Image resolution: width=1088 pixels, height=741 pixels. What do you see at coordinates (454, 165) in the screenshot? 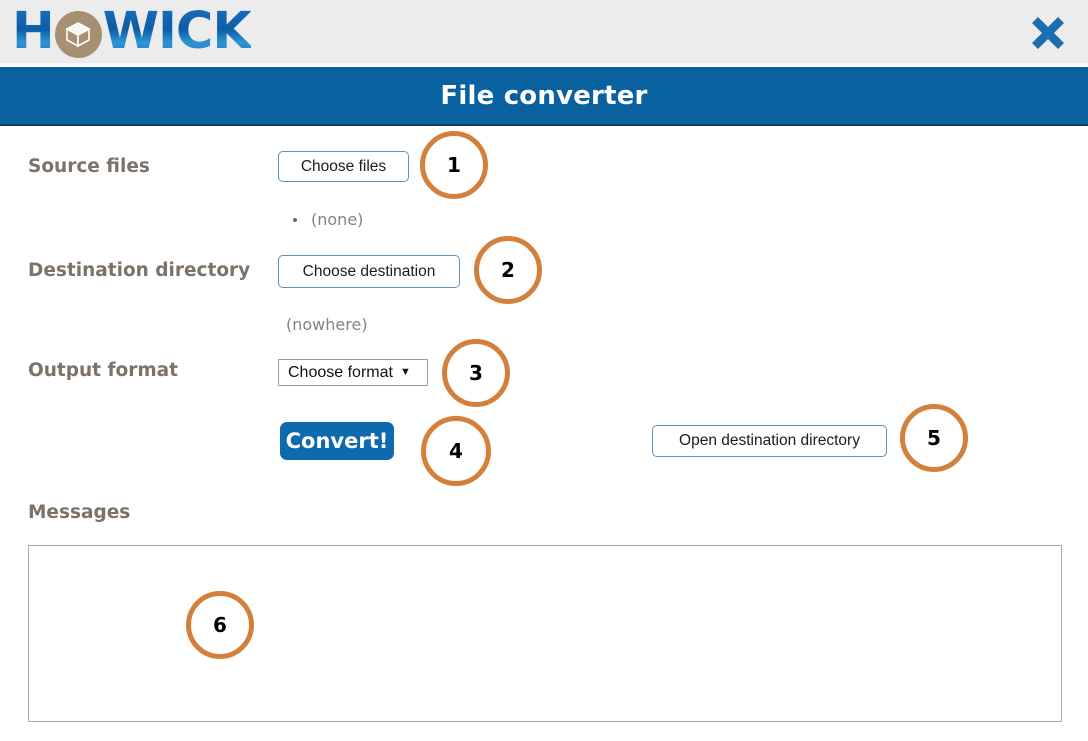
I see `callout-1: 1` at bounding box center [454, 165].